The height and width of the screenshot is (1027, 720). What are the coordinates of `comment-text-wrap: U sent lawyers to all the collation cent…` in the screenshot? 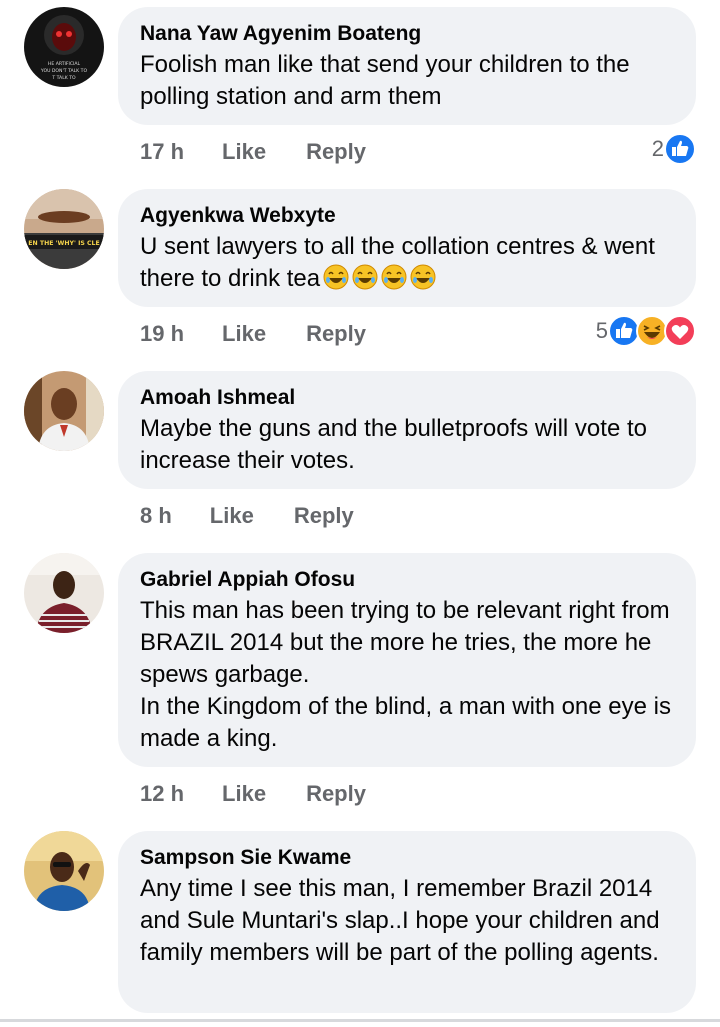 It's located at (407, 263).